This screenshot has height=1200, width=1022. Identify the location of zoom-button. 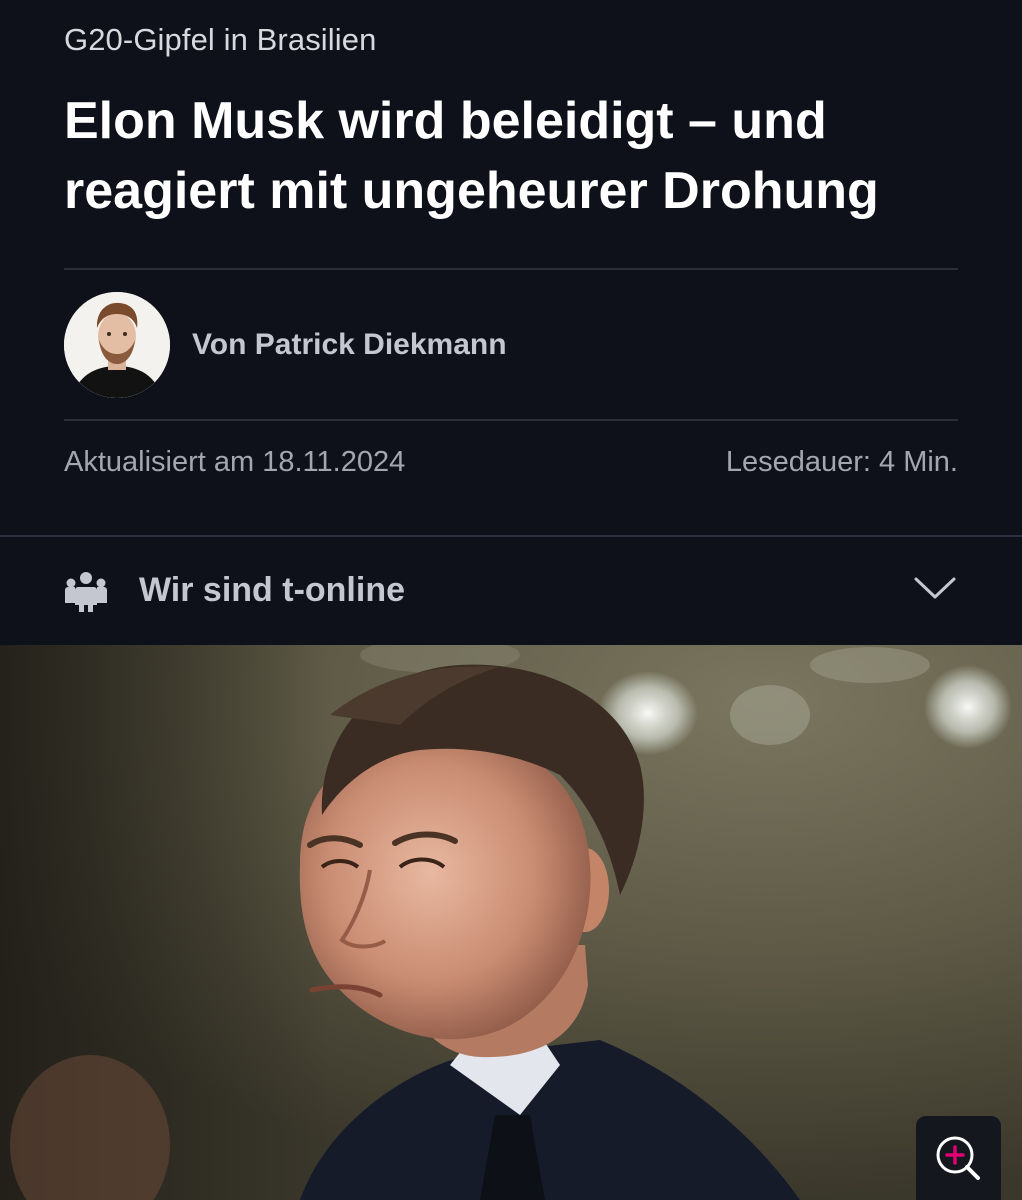
(958, 1158).